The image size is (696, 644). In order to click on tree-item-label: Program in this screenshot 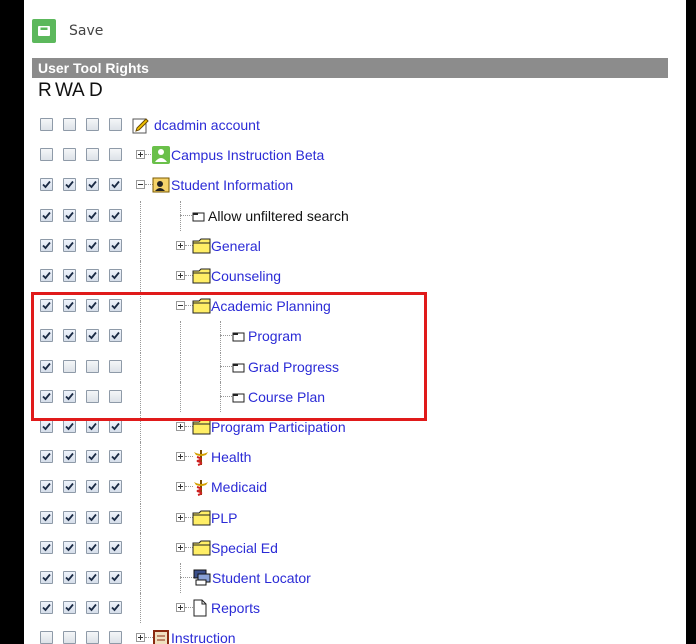, I will do `click(275, 336)`.